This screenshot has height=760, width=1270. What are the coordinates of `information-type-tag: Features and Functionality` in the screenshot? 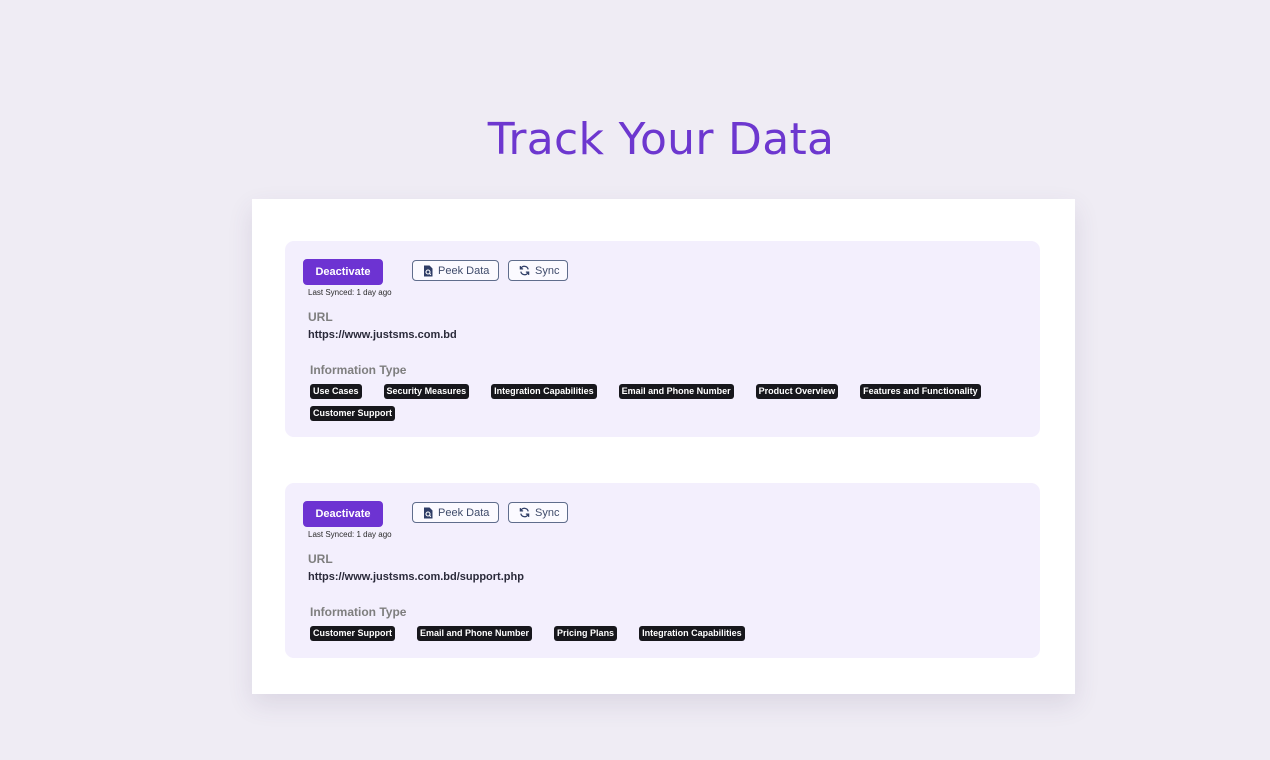 It's located at (920, 391).